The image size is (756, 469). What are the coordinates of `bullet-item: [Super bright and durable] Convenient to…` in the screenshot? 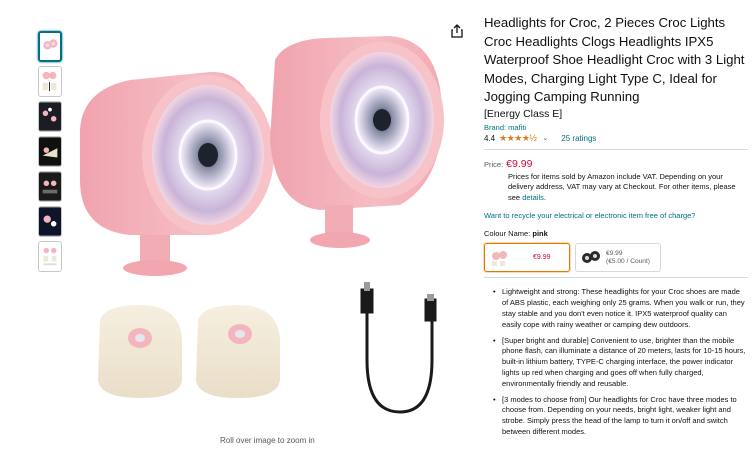 It's located at (620, 363).